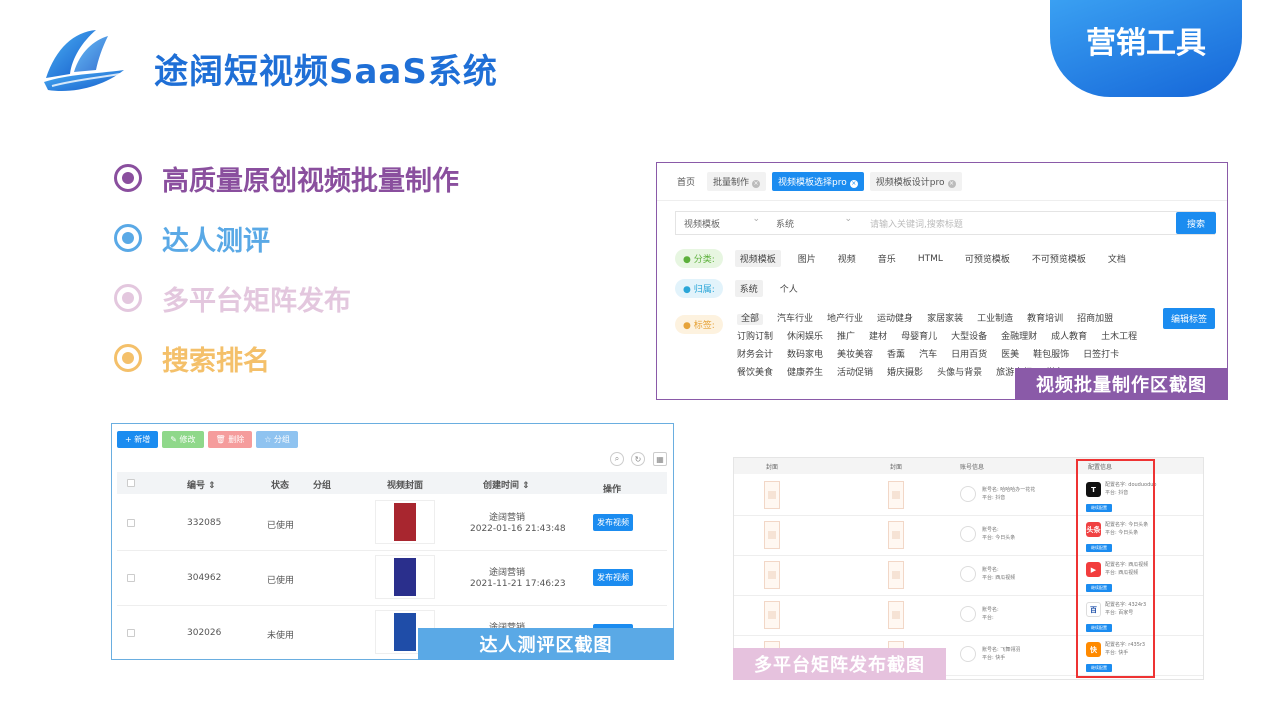 Image resolution: width=1280 pixels, height=719 pixels. I want to click on tab-label: 视频模板设计pro, so click(910, 183).